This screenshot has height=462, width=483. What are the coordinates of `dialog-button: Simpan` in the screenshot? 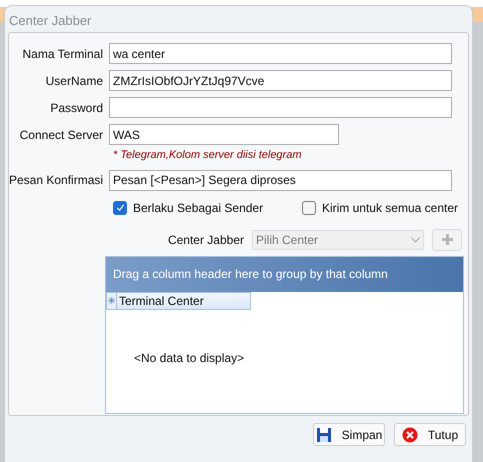 It's located at (349, 434).